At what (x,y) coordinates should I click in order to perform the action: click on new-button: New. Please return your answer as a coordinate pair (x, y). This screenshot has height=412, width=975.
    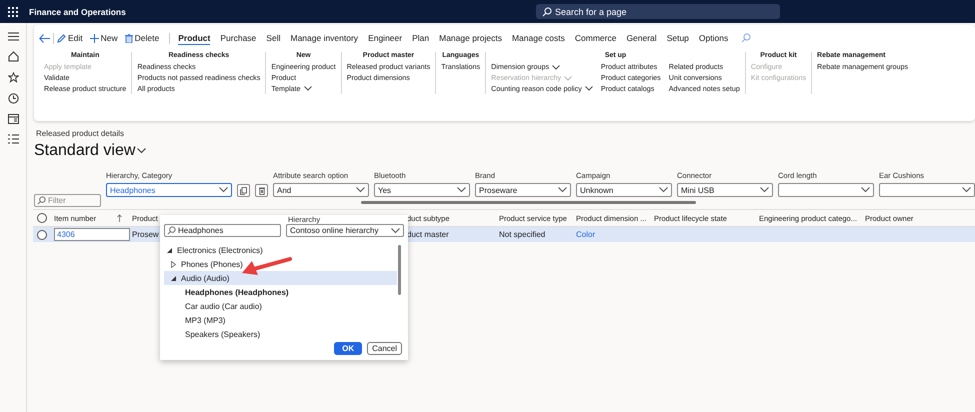
    Looking at the image, I should click on (104, 38).